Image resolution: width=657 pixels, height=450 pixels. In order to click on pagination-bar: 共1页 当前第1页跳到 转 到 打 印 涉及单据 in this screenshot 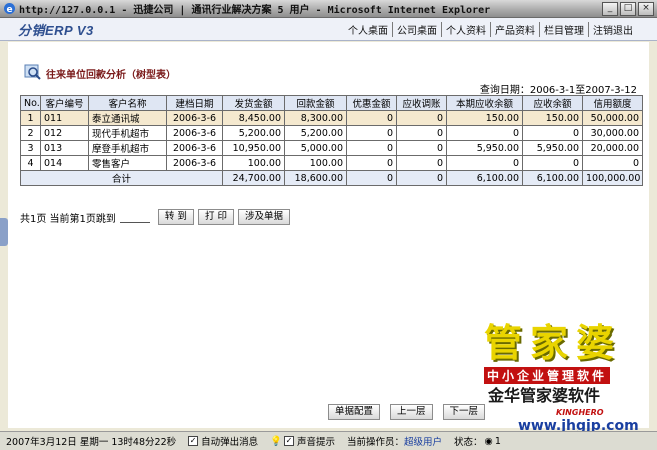, I will do `click(155, 217)`.